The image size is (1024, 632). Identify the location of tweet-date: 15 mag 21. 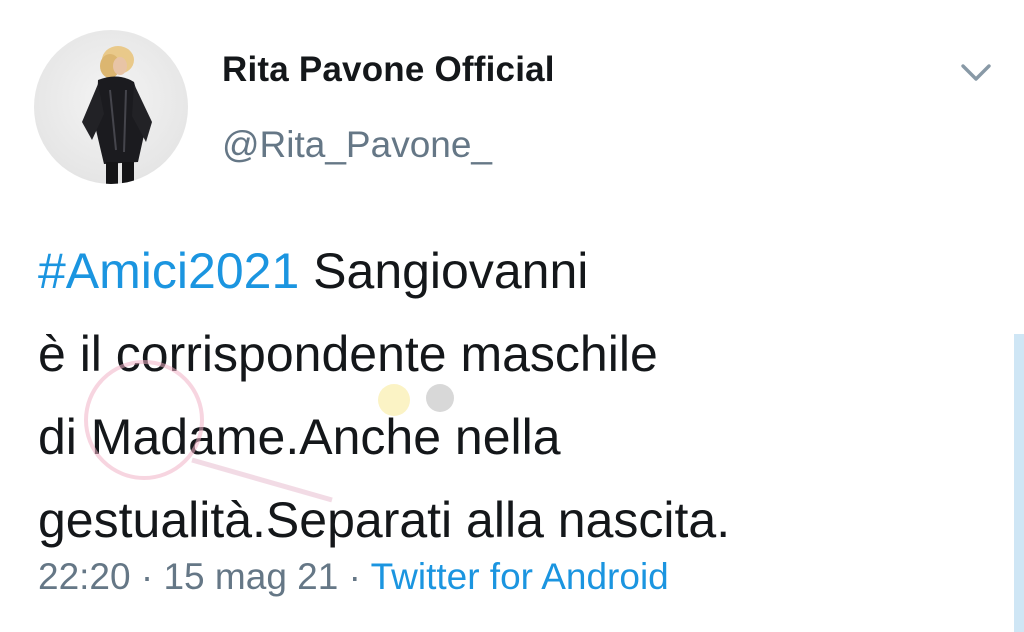
(250, 576).